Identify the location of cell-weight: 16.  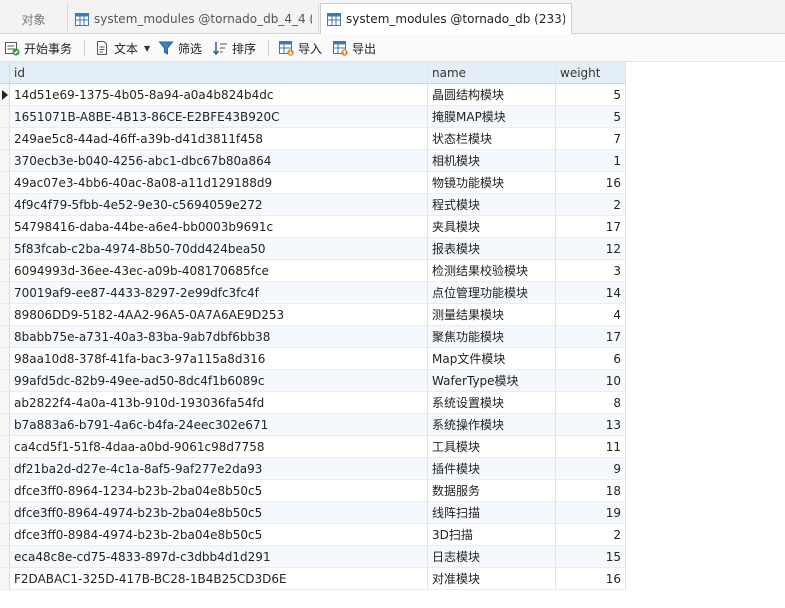
(591, 579).